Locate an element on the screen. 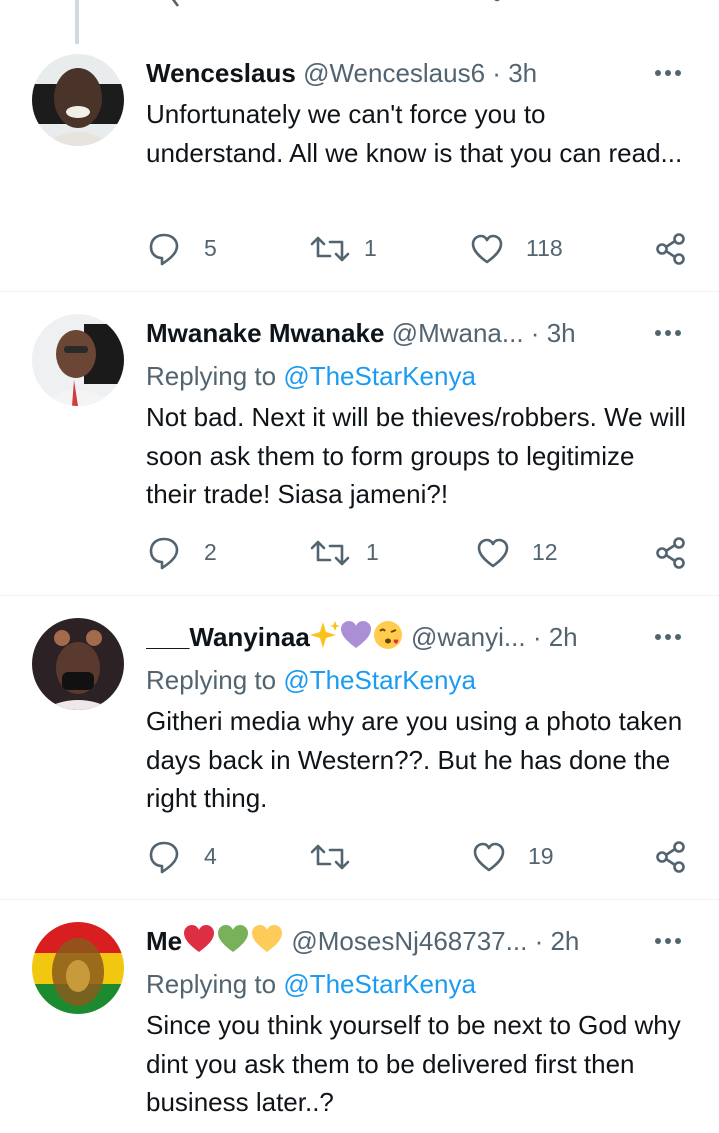  previous-tweet-partial is located at coordinates (359, 22).